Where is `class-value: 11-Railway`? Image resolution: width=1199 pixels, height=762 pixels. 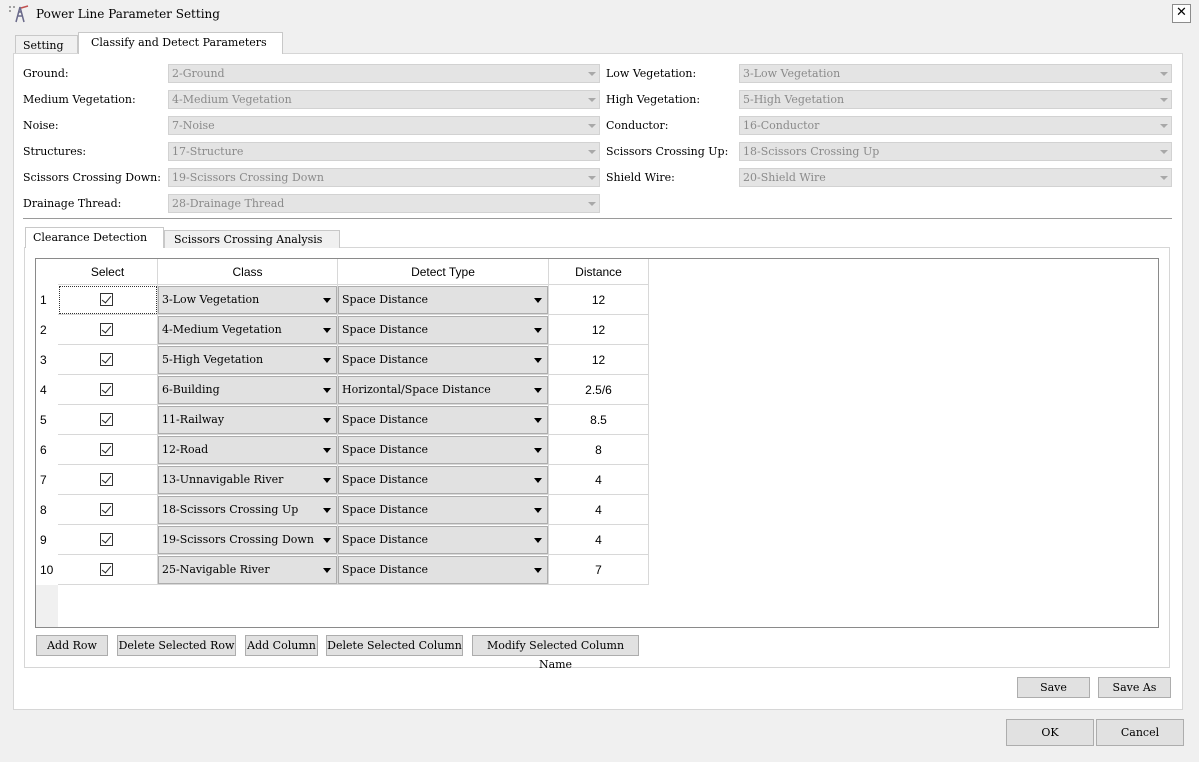
class-value: 11-Railway is located at coordinates (193, 419).